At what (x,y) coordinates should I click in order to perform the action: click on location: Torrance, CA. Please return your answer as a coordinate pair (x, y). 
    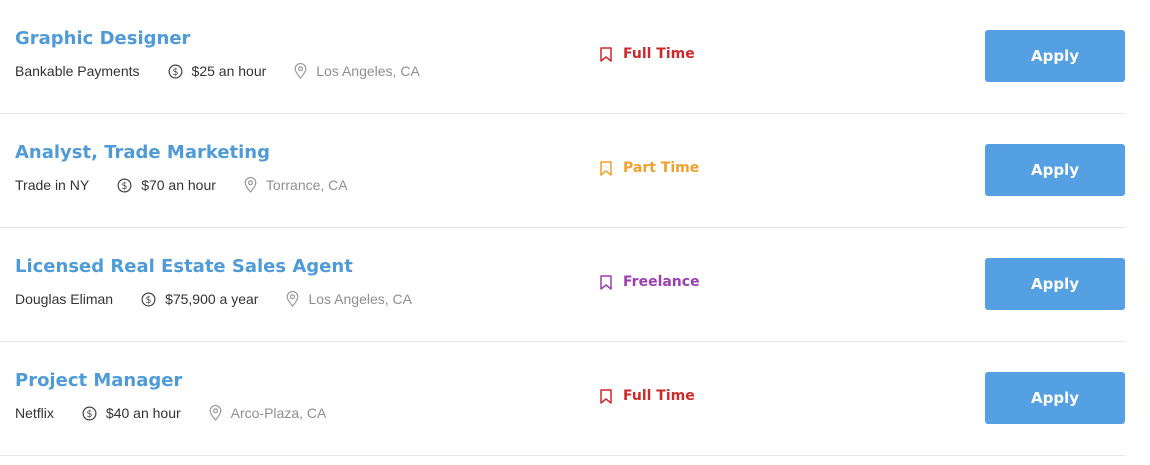
    Looking at the image, I should click on (296, 185).